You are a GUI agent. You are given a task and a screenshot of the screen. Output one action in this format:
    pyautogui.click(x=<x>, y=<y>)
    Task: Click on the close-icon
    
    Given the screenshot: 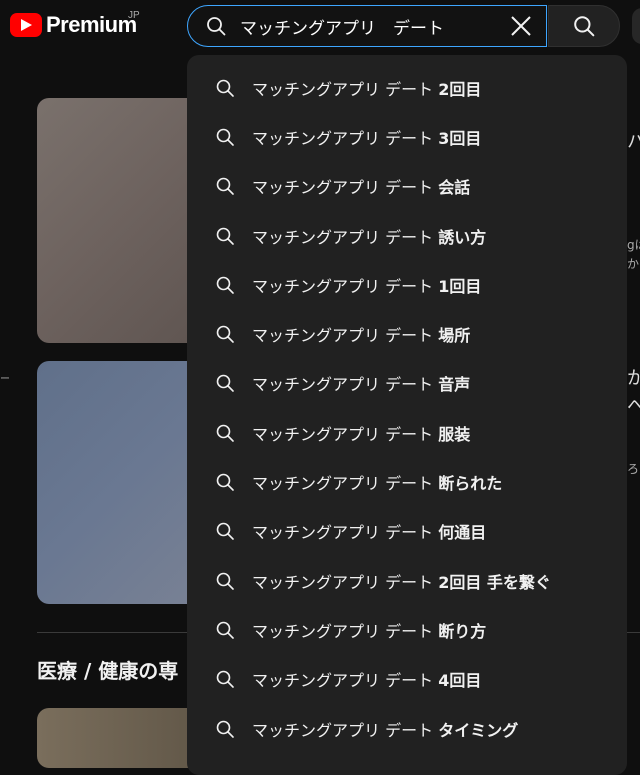 What is the action you would take?
    pyautogui.click(x=521, y=26)
    